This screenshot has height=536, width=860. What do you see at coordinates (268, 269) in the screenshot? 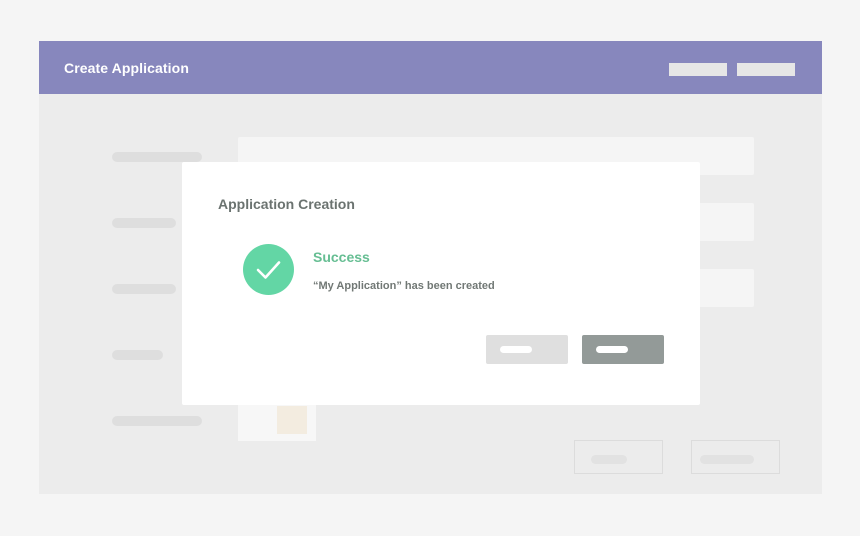
I see `check-circle-icon` at bounding box center [268, 269].